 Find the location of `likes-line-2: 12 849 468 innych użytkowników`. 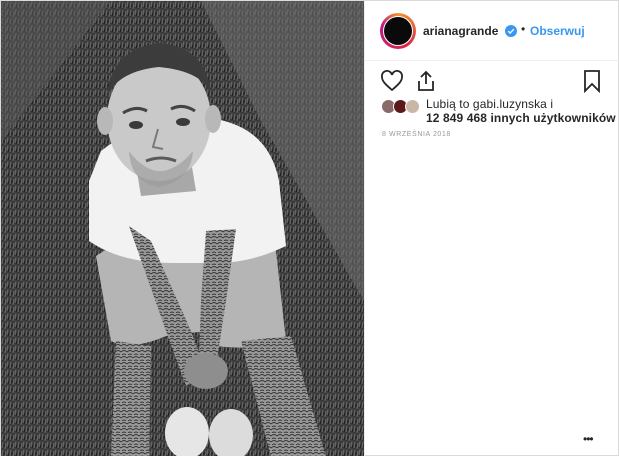

likes-line-2: 12 849 468 innych użytkowników is located at coordinates (521, 118).